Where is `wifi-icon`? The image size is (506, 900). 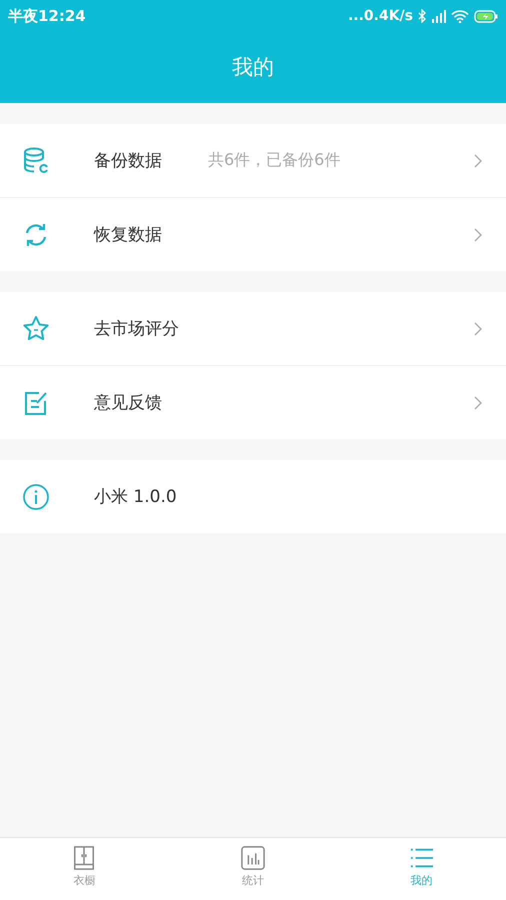
wifi-icon is located at coordinates (460, 16).